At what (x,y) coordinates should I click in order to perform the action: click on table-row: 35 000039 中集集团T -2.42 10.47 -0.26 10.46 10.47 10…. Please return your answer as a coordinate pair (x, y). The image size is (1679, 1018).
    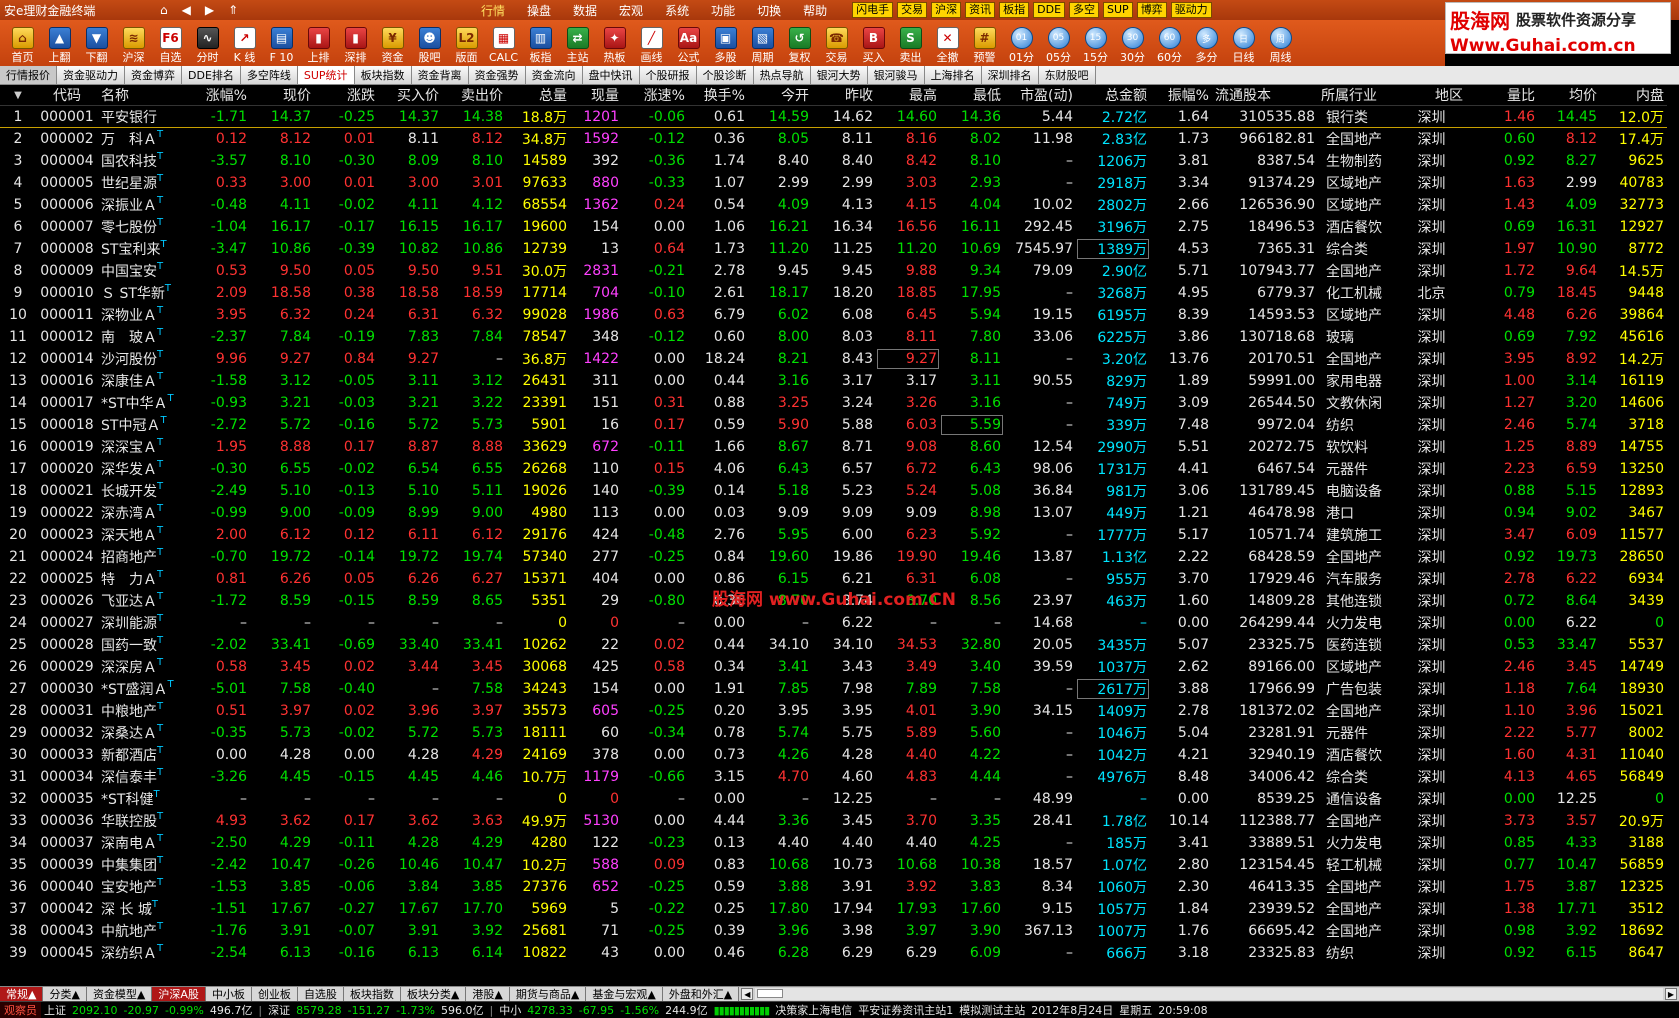
    Looking at the image, I should click on (833, 865).